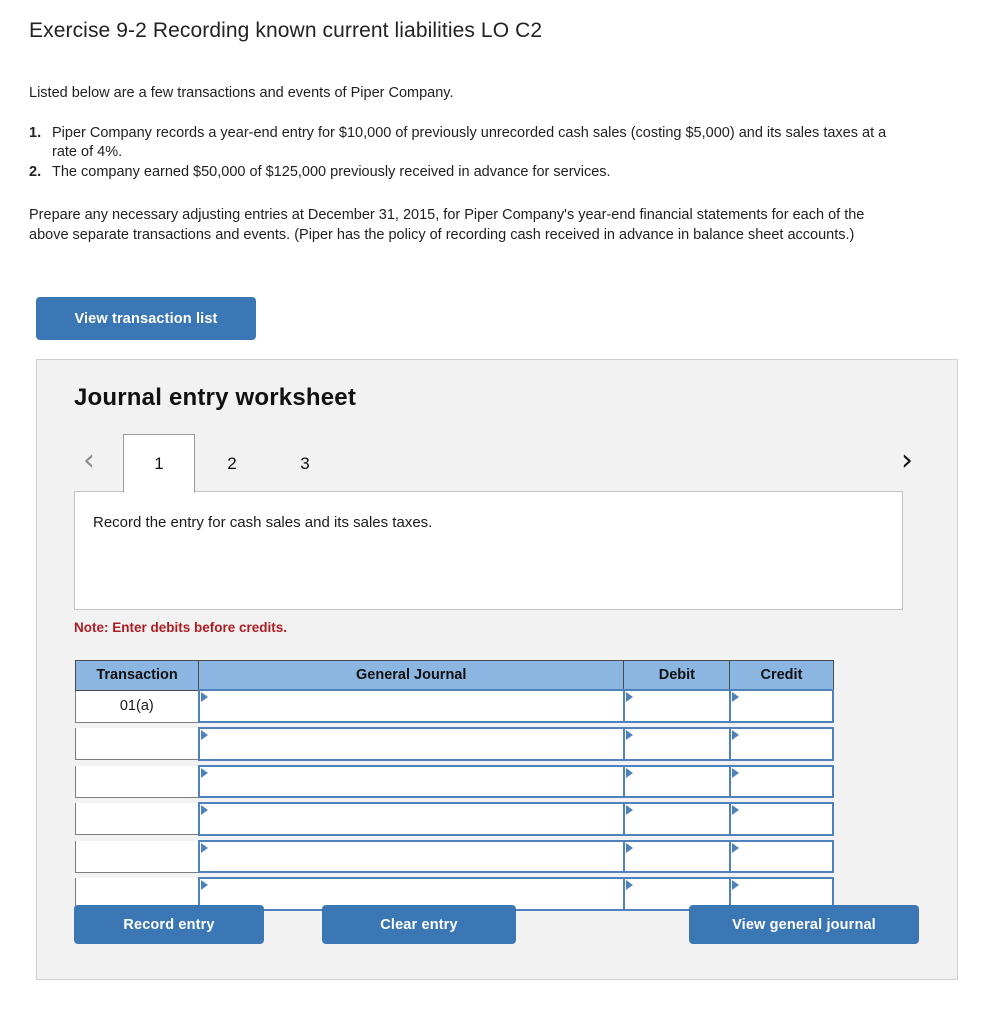 Image resolution: width=989 pixels, height=1024 pixels. I want to click on list-item-marker: 1., so click(35, 133).